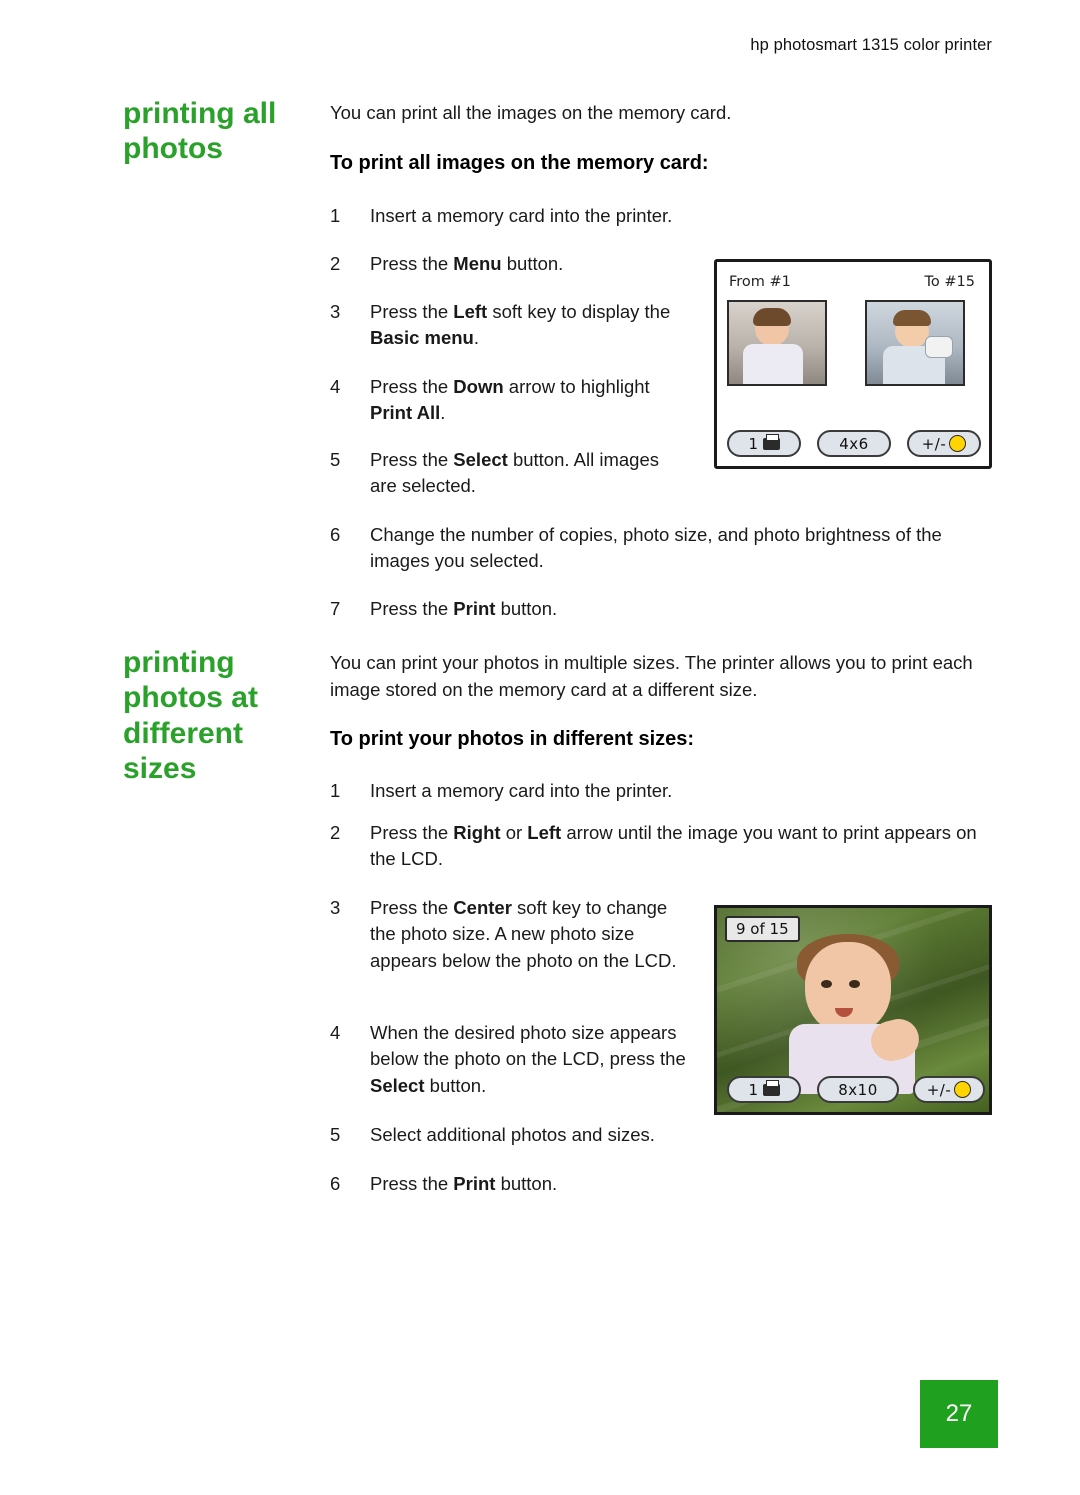 Image resolution: width=1080 pixels, height=1495 pixels. Describe the element at coordinates (939, 1089) in the screenshot. I see `lcd-photo-brightness-value: +/-` at that location.